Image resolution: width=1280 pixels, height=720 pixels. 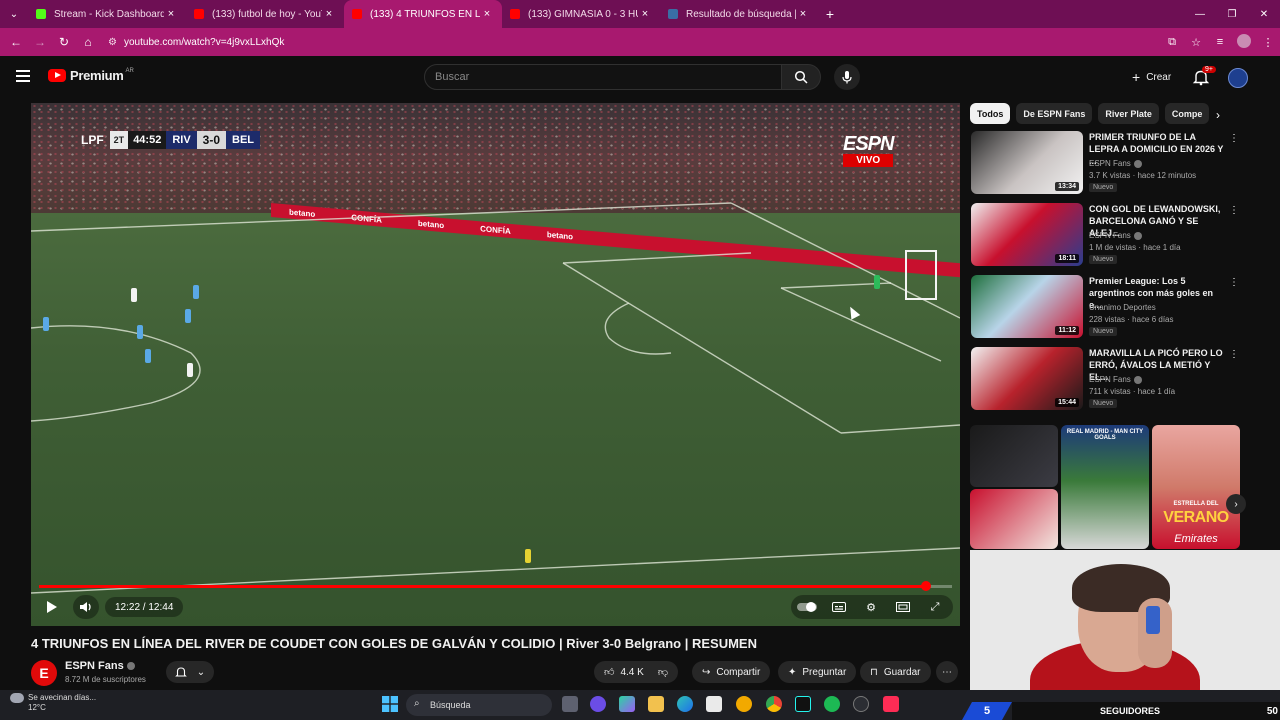 What do you see at coordinates (1105, 487) in the screenshot?
I see `short-thumbnail: REAL MADRID - MAN CITY GOALS` at bounding box center [1105, 487].